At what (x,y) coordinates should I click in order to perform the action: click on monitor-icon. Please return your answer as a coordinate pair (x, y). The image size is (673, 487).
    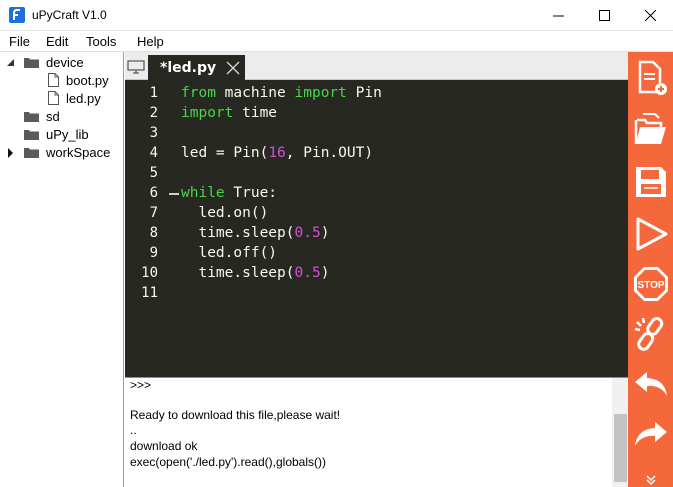
    Looking at the image, I should click on (136, 67).